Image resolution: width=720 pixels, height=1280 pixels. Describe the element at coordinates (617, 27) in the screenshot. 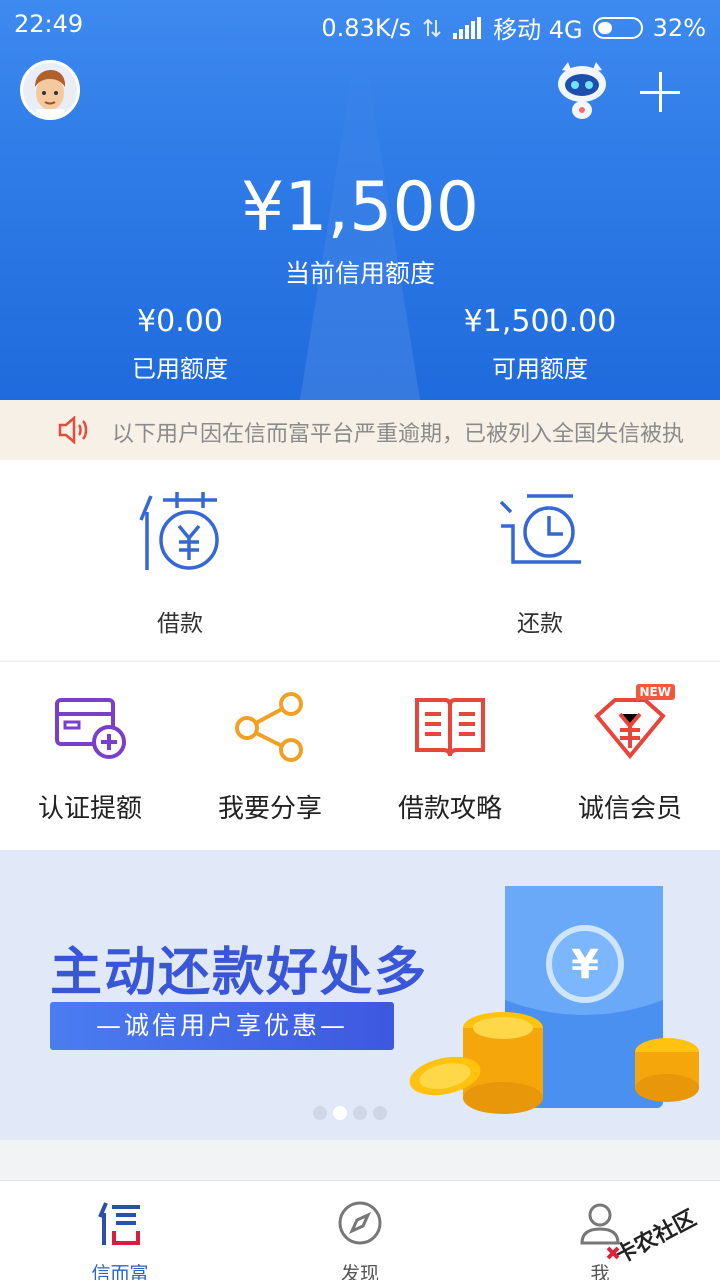

I see `battery-icon` at that location.